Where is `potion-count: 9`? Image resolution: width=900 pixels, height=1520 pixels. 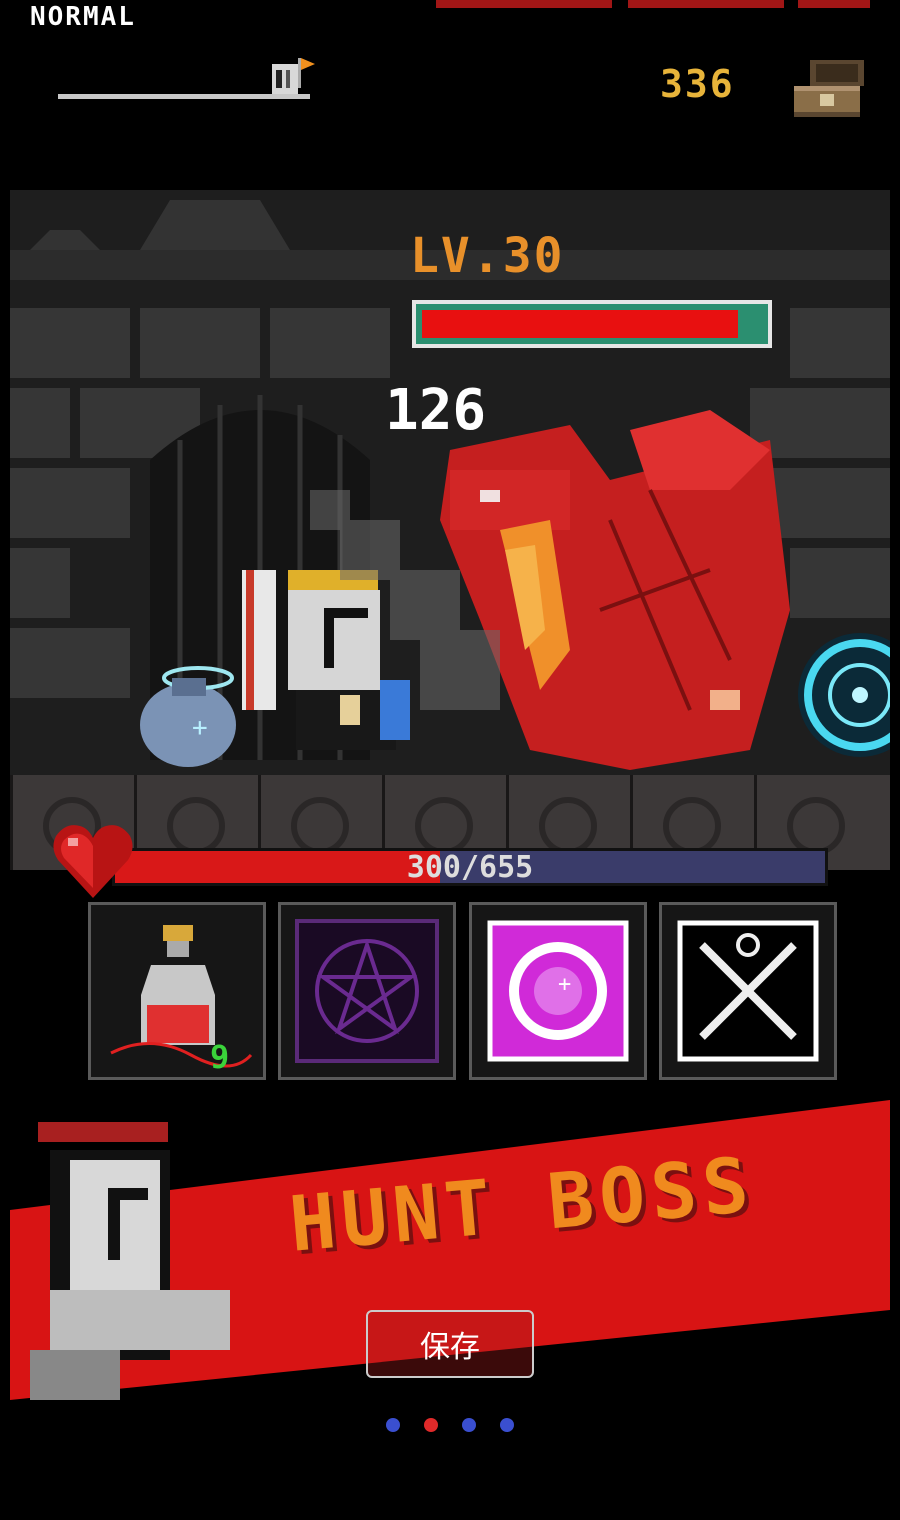 potion-count: 9 is located at coordinates (220, 1057).